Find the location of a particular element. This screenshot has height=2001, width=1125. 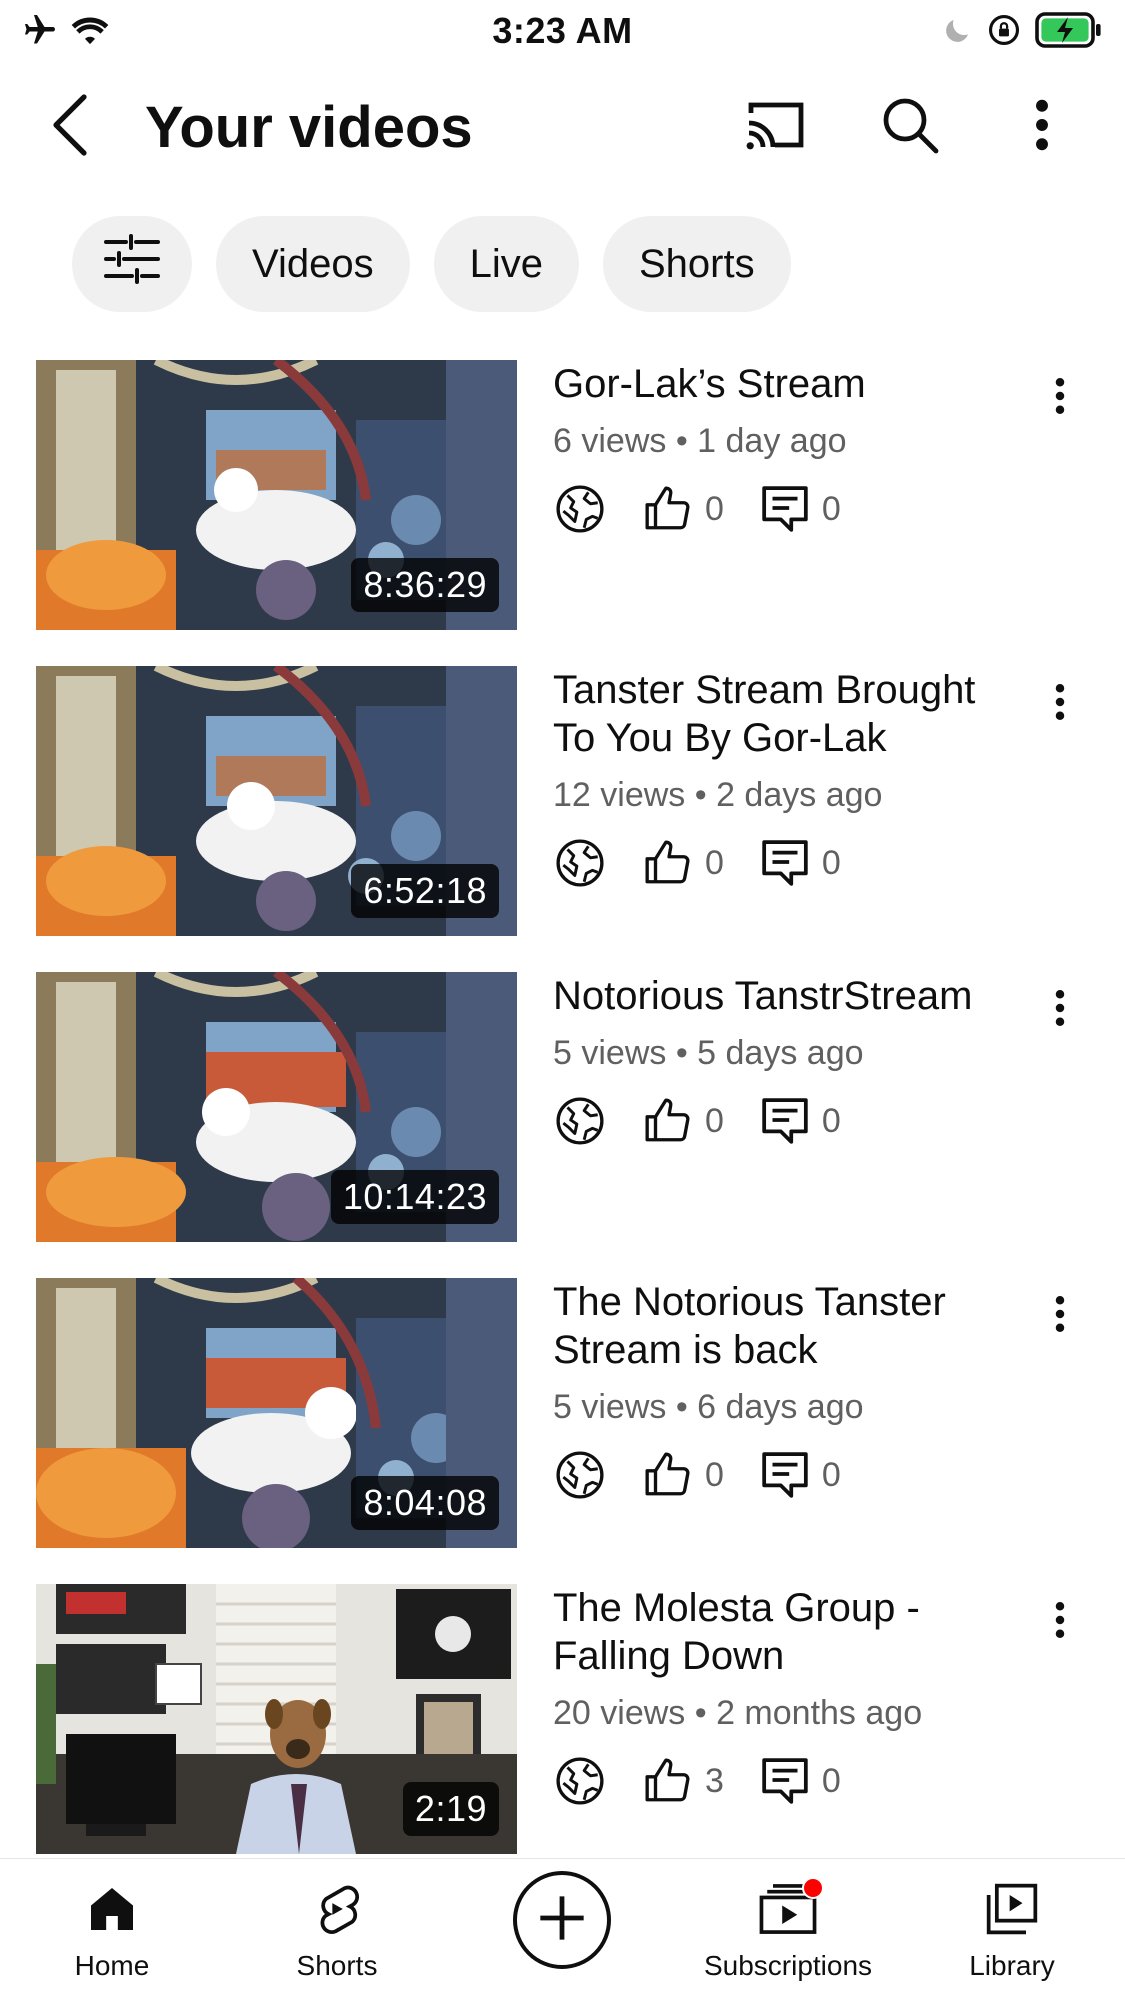

video-duration: 8:36:29 is located at coordinates (425, 585).